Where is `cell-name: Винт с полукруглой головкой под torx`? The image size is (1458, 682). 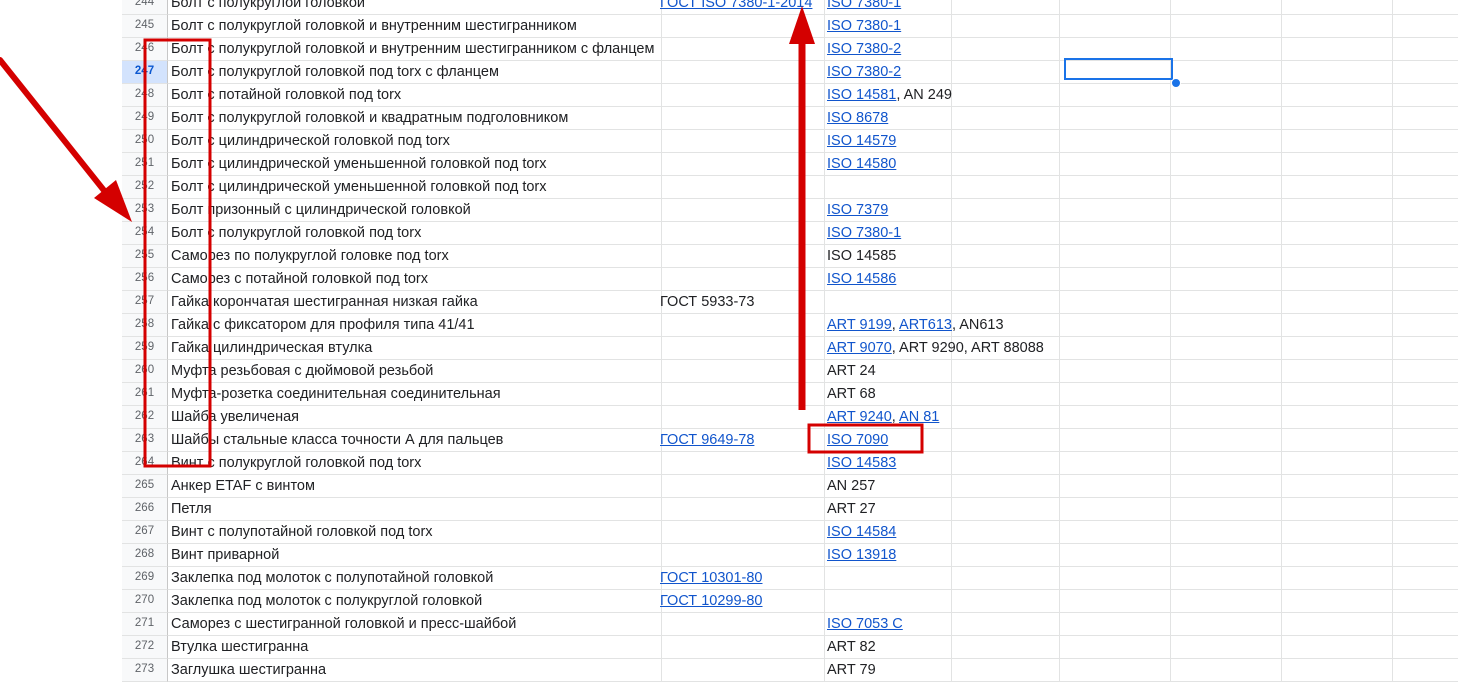
cell-name: Винт с полукруглой головкой под torx is located at coordinates (415, 463).